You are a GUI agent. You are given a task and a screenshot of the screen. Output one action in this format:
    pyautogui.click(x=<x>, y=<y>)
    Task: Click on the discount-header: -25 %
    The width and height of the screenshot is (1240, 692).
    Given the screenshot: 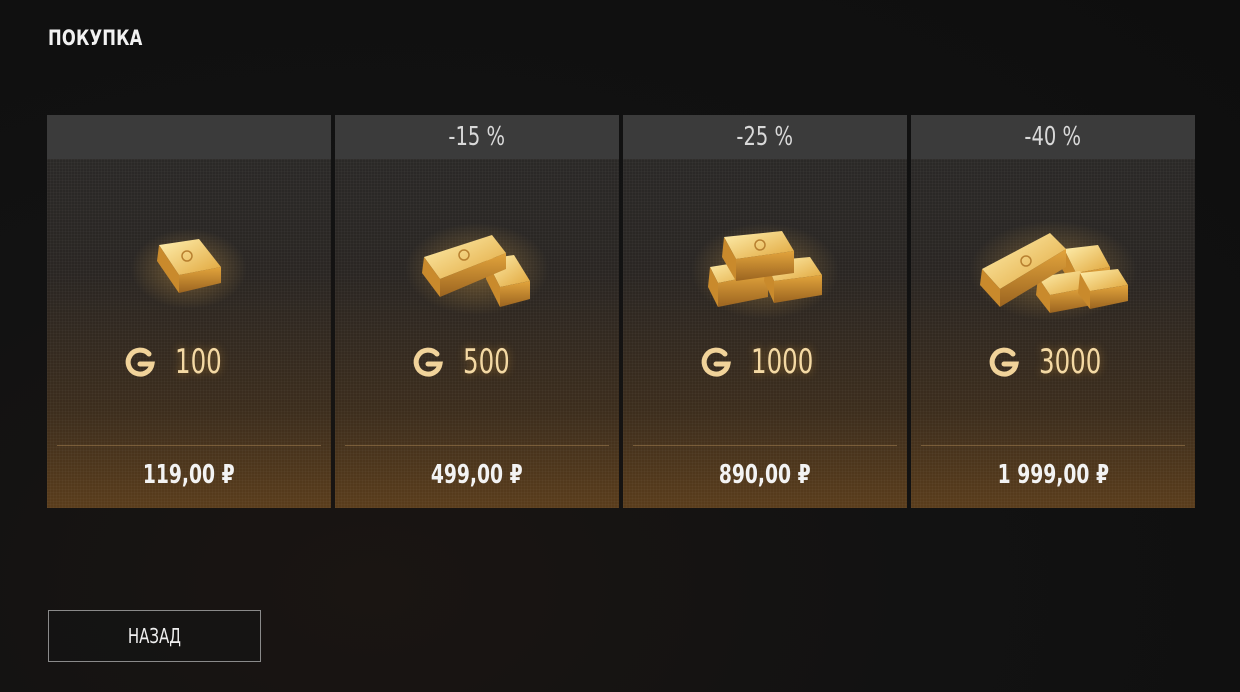 What is the action you would take?
    pyautogui.click(x=765, y=137)
    